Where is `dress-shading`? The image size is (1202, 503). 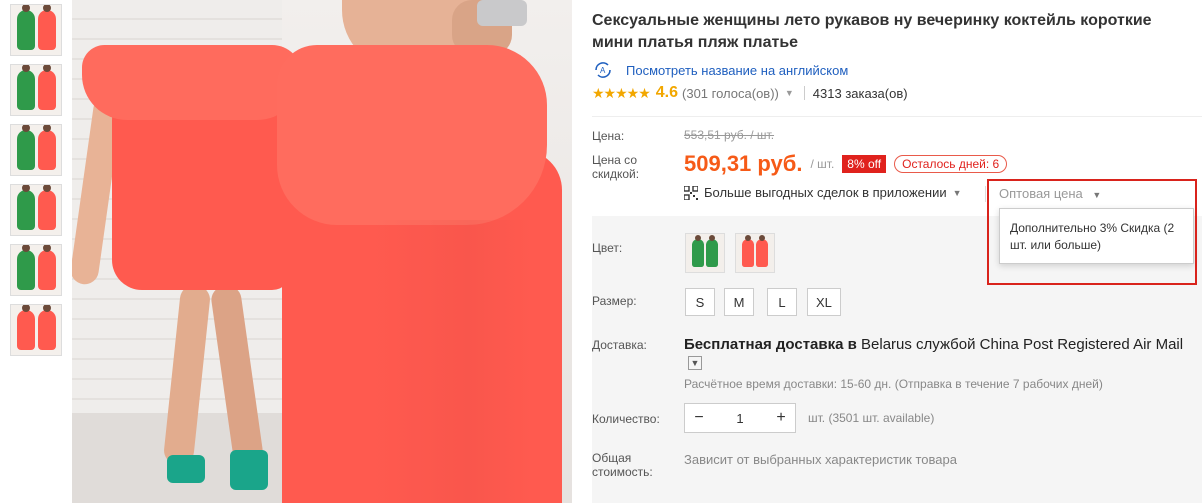
dress-shading is located at coordinates (452, 361).